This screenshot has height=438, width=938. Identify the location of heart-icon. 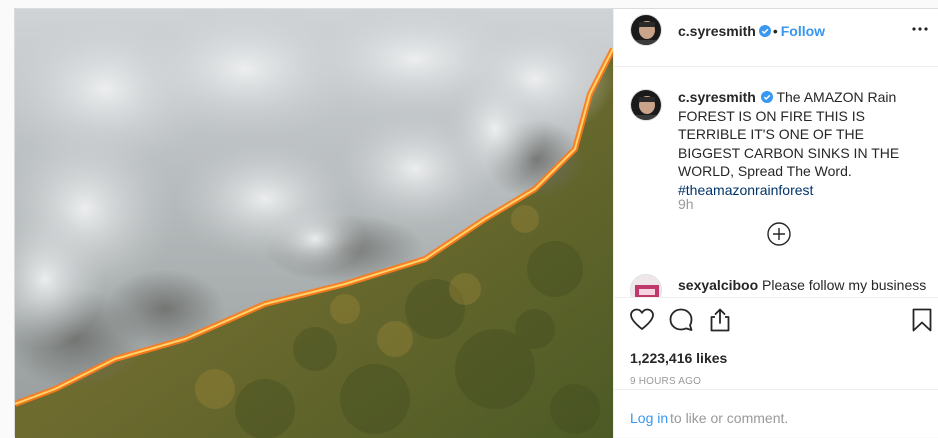
(642, 320).